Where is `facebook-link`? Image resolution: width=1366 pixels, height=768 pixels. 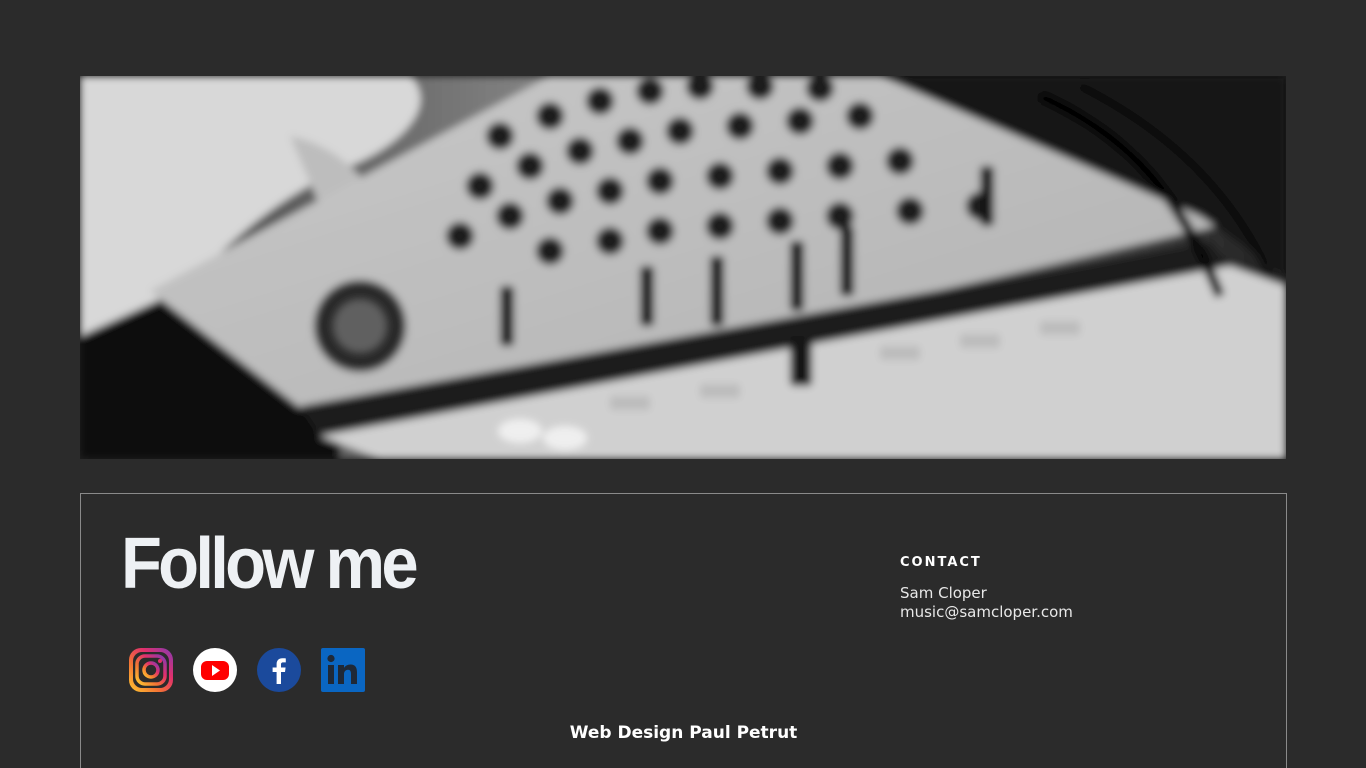
facebook-link is located at coordinates (279, 670).